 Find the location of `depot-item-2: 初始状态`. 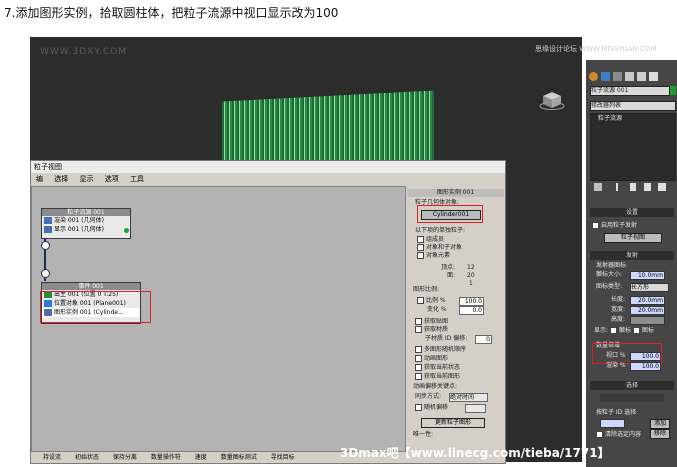

depot-item-2: 初始状态 is located at coordinates (87, 457).